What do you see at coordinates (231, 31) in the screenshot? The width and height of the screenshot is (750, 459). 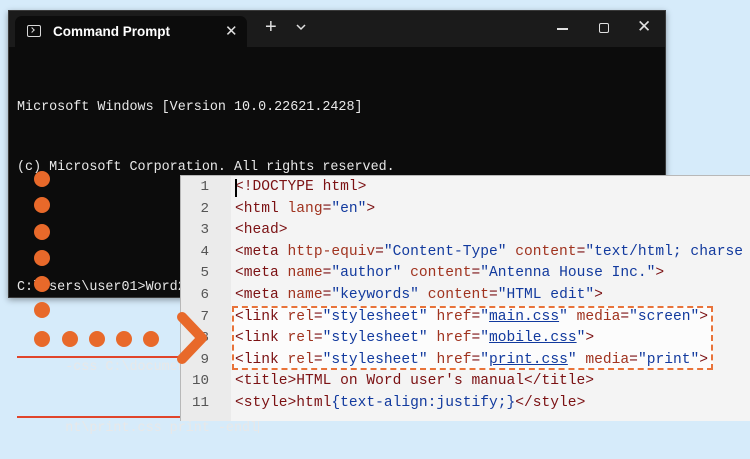 I see `close-tab-icon: ✕` at bounding box center [231, 31].